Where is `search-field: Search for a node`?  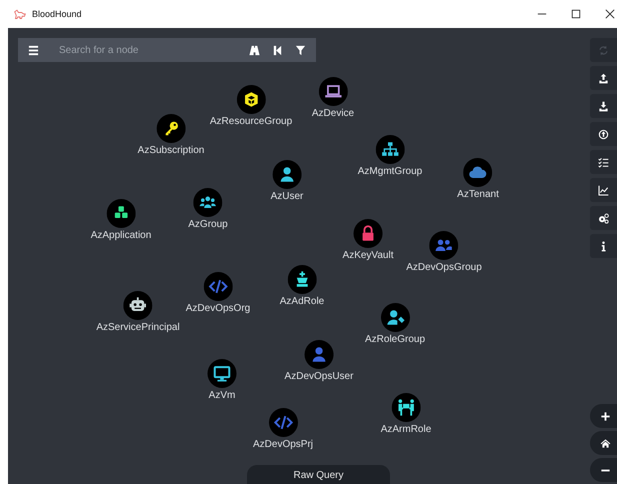 search-field: Search for a node is located at coordinates (141, 50).